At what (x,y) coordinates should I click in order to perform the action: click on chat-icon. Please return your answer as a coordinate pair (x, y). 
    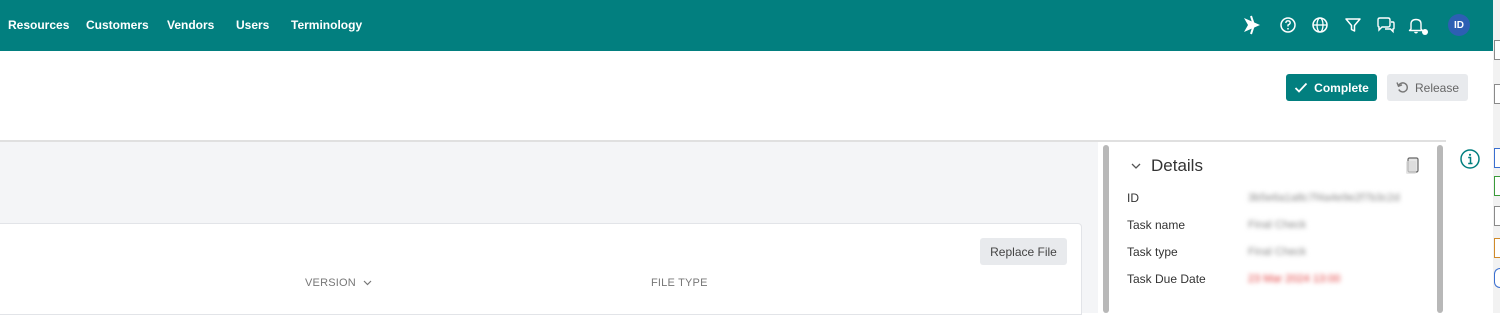
    Looking at the image, I should click on (1386, 25).